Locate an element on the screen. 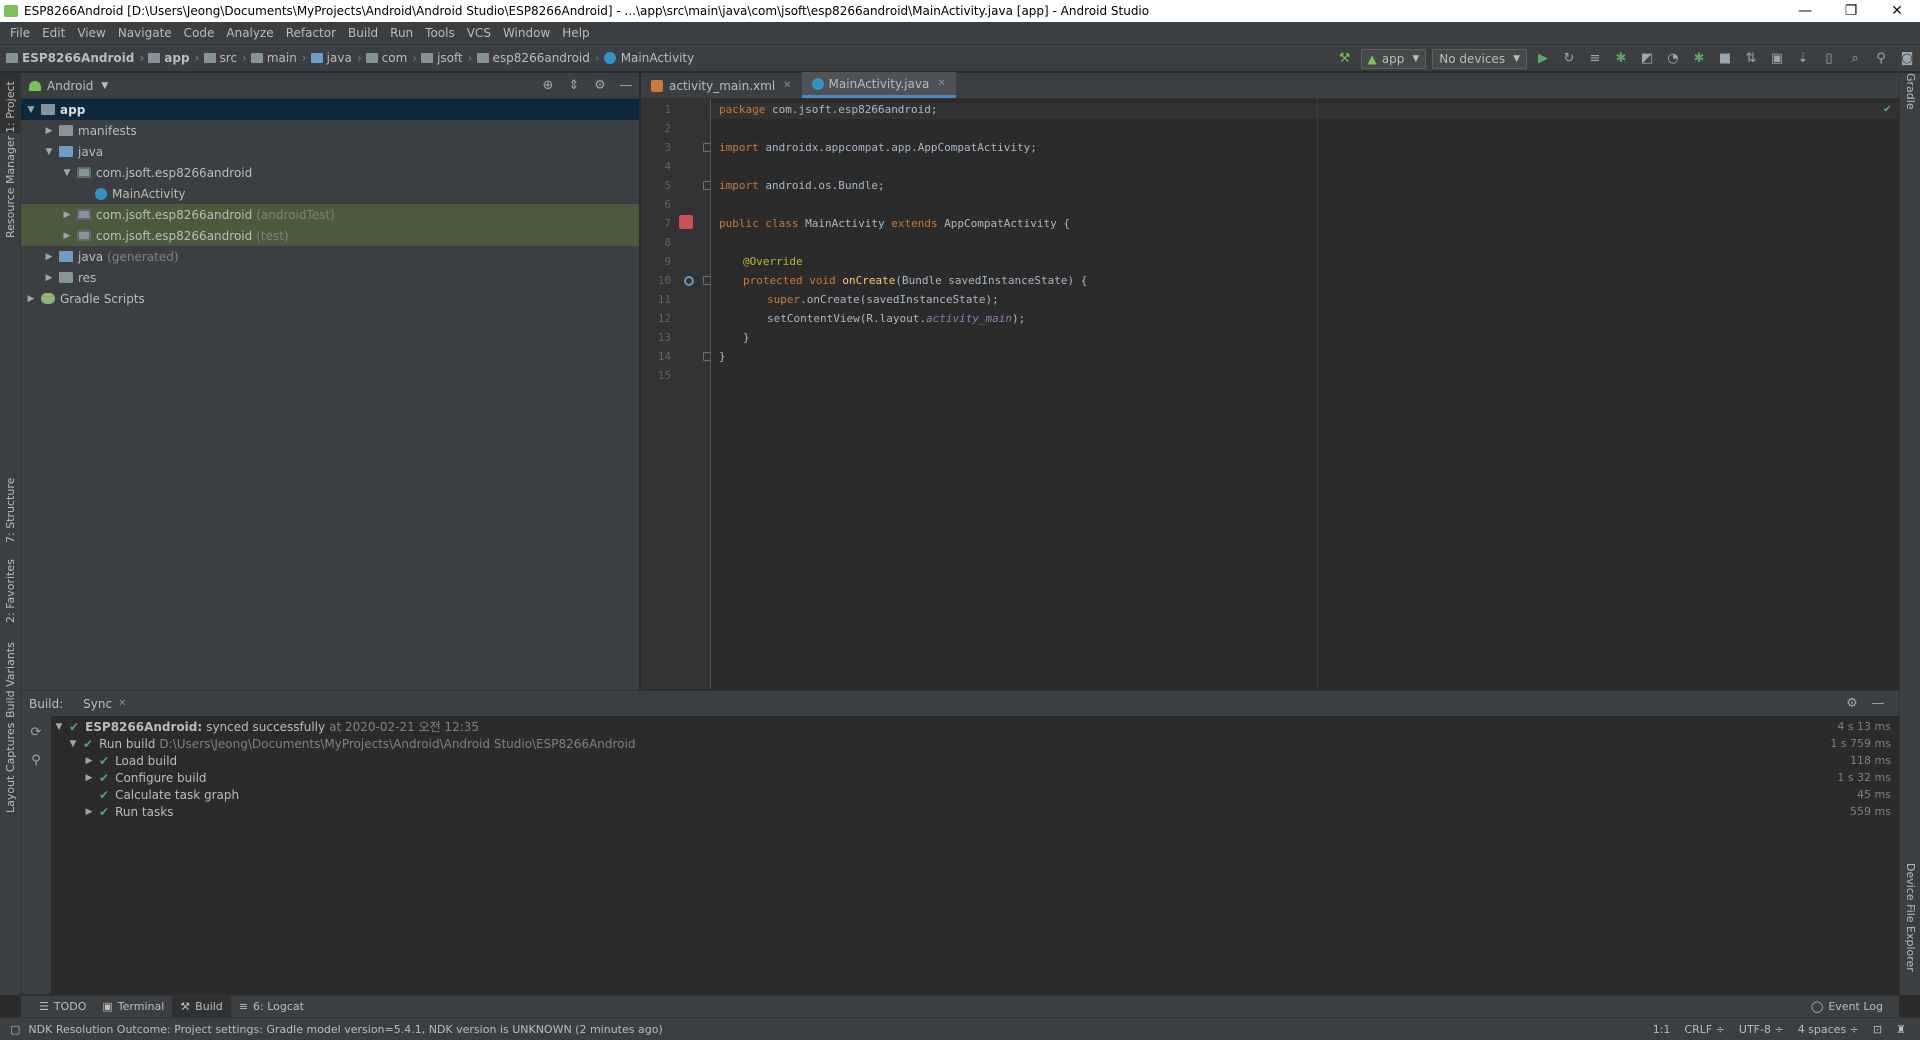 Image resolution: width=1920 pixels, height=1040 pixels. menu-tools: Tools is located at coordinates (440, 33).